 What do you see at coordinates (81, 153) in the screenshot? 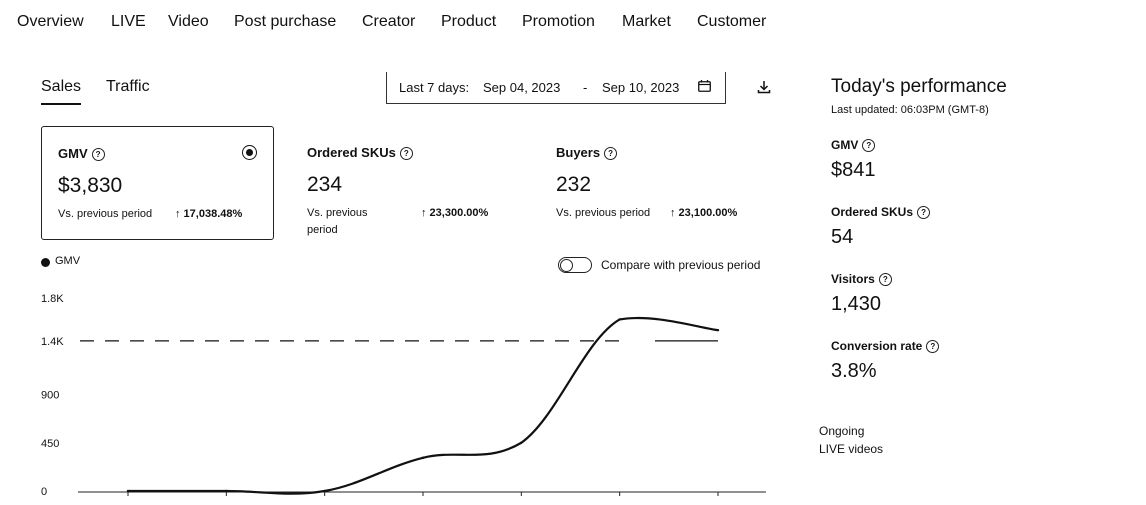
I see `metric-title-gmv: GMV?` at bounding box center [81, 153].